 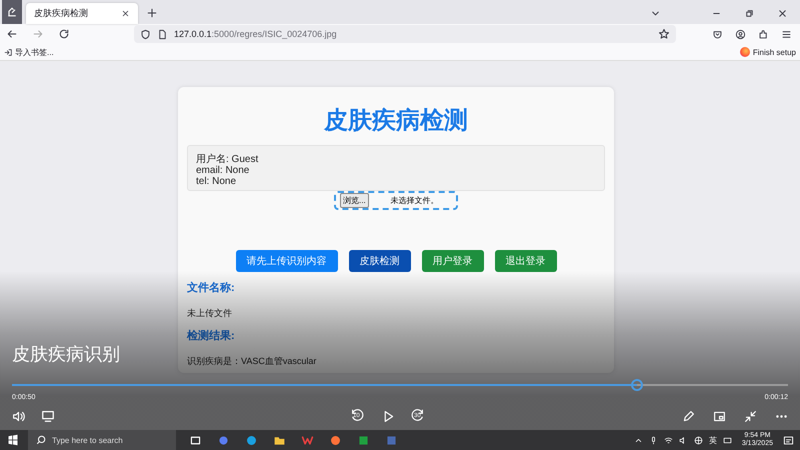 What do you see at coordinates (210, 313) in the screenshot?
I see `section-text: 未上传文件` at bounding box center [210, 313].